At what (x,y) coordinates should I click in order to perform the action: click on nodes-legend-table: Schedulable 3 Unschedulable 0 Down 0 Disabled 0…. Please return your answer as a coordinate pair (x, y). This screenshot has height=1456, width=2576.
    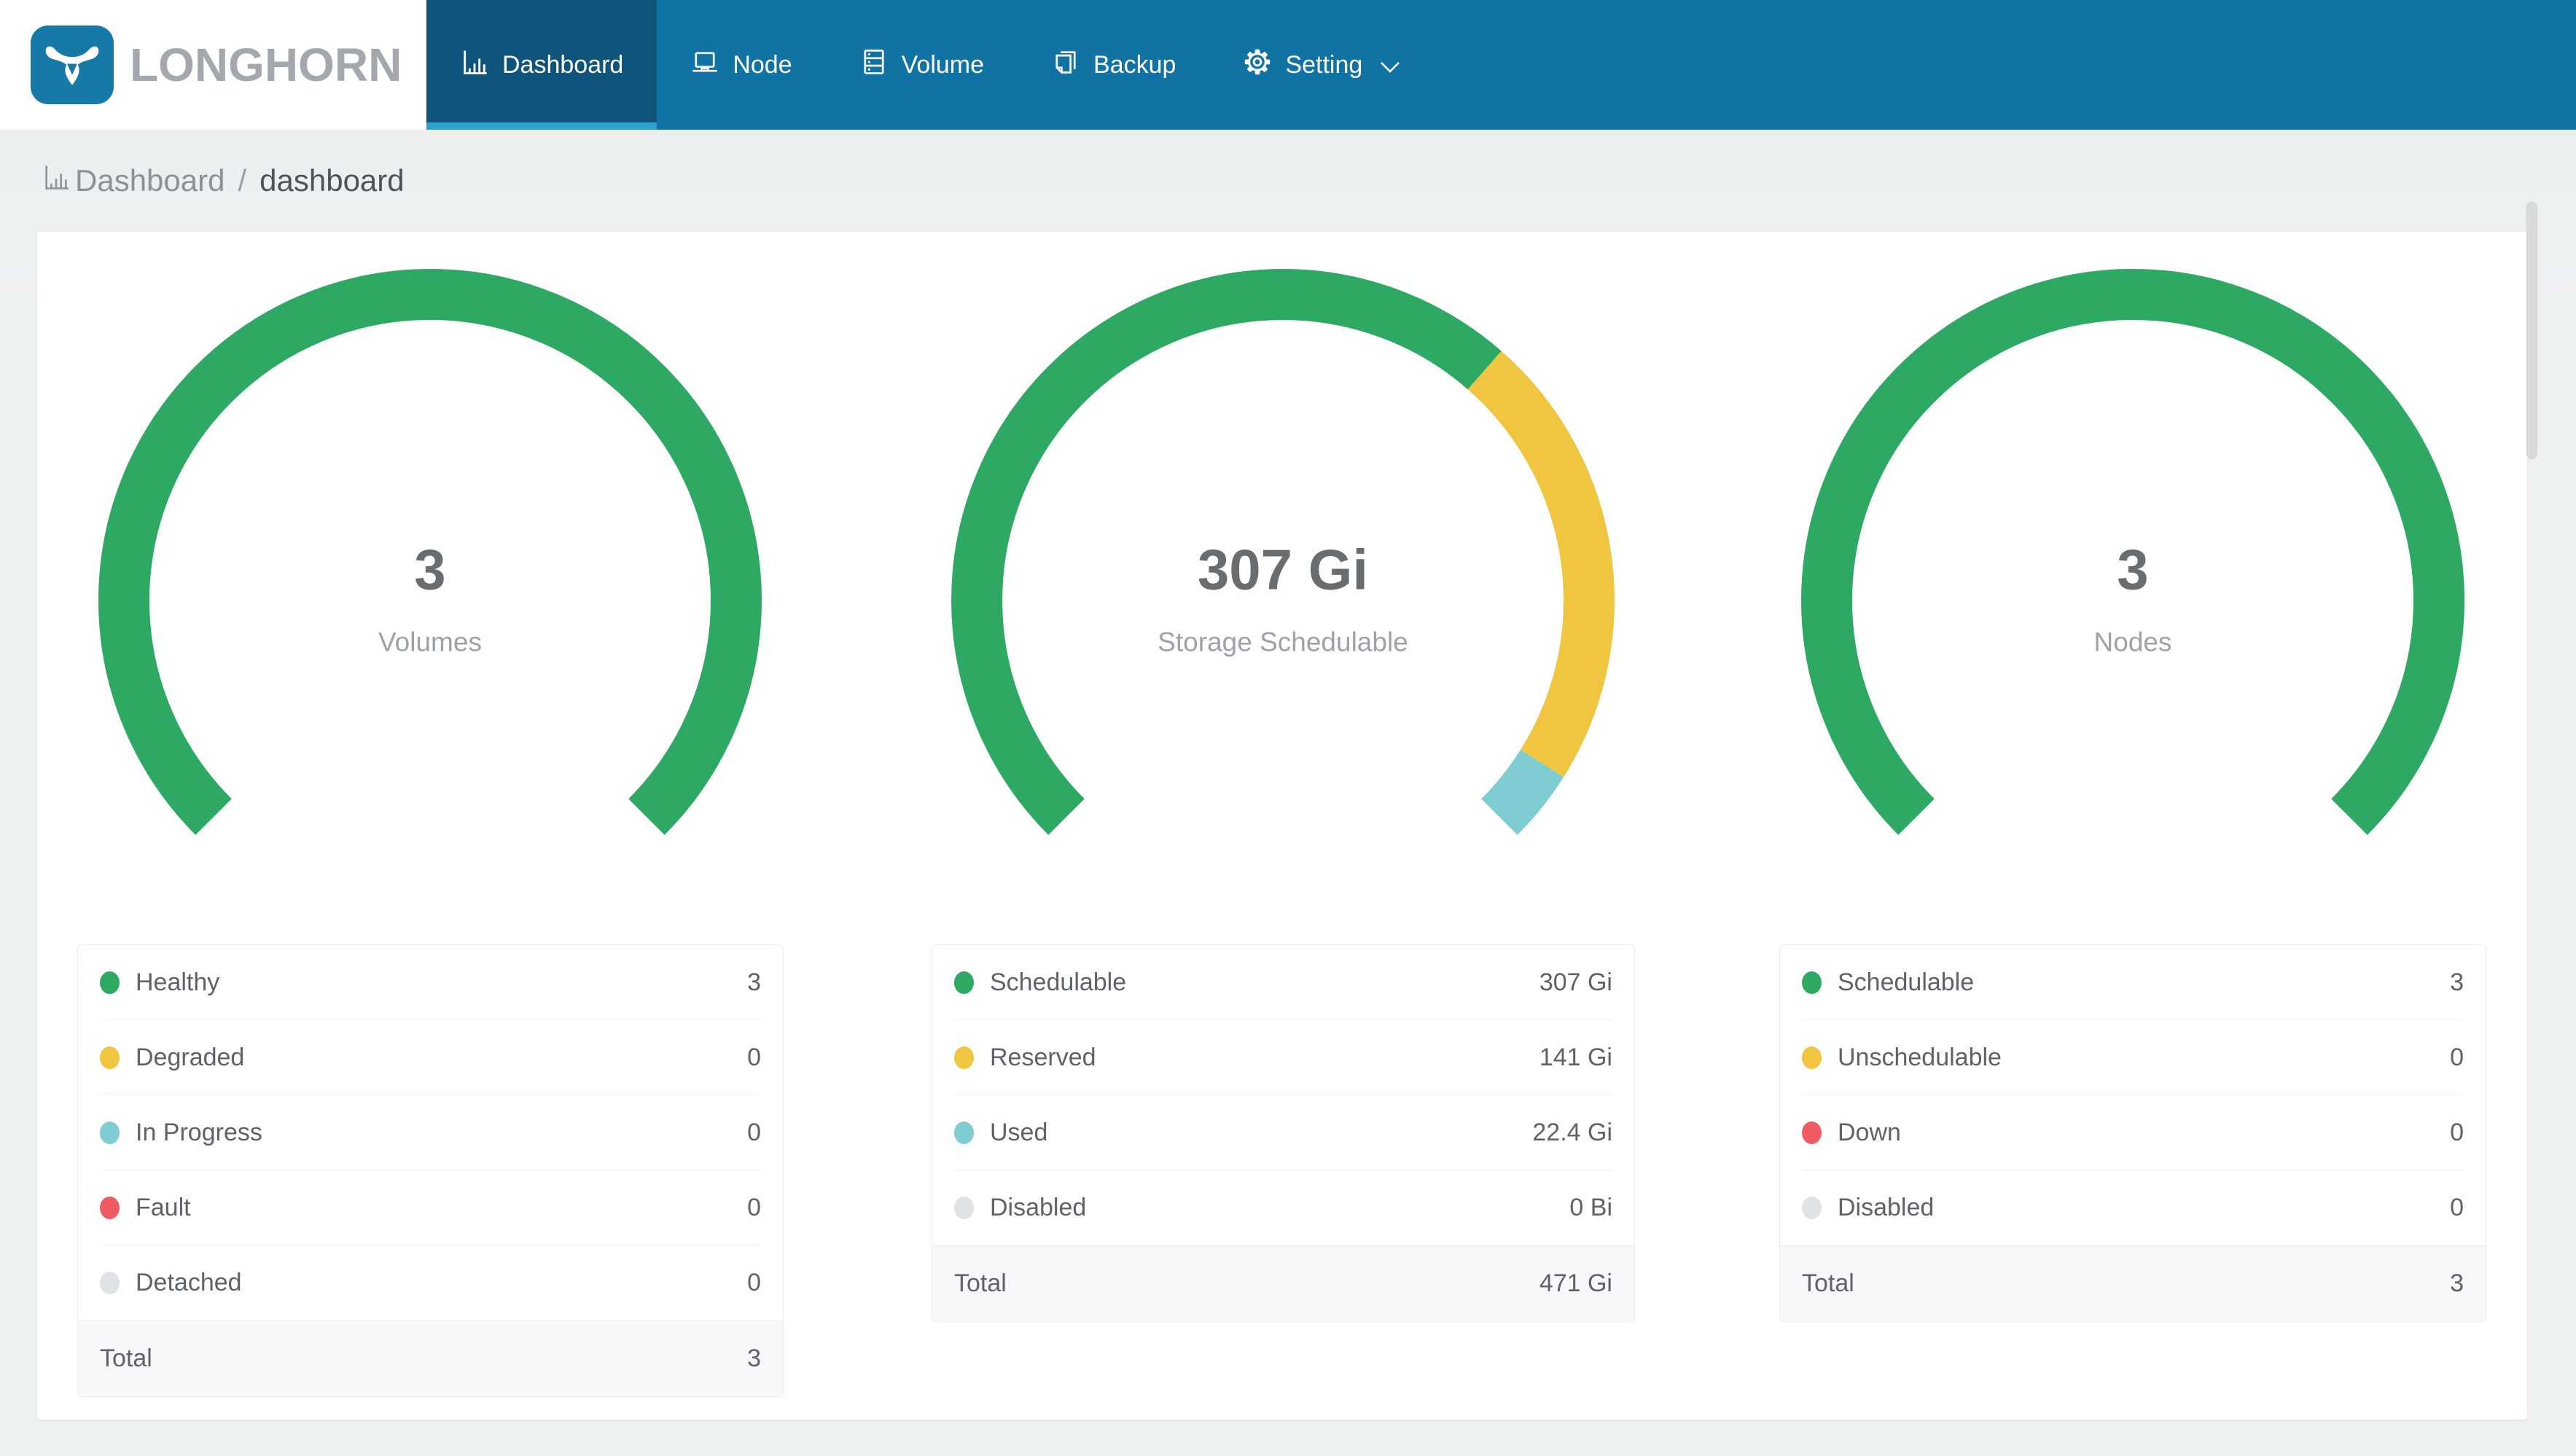
    Looking at the image, I should click on (2132, 1133).